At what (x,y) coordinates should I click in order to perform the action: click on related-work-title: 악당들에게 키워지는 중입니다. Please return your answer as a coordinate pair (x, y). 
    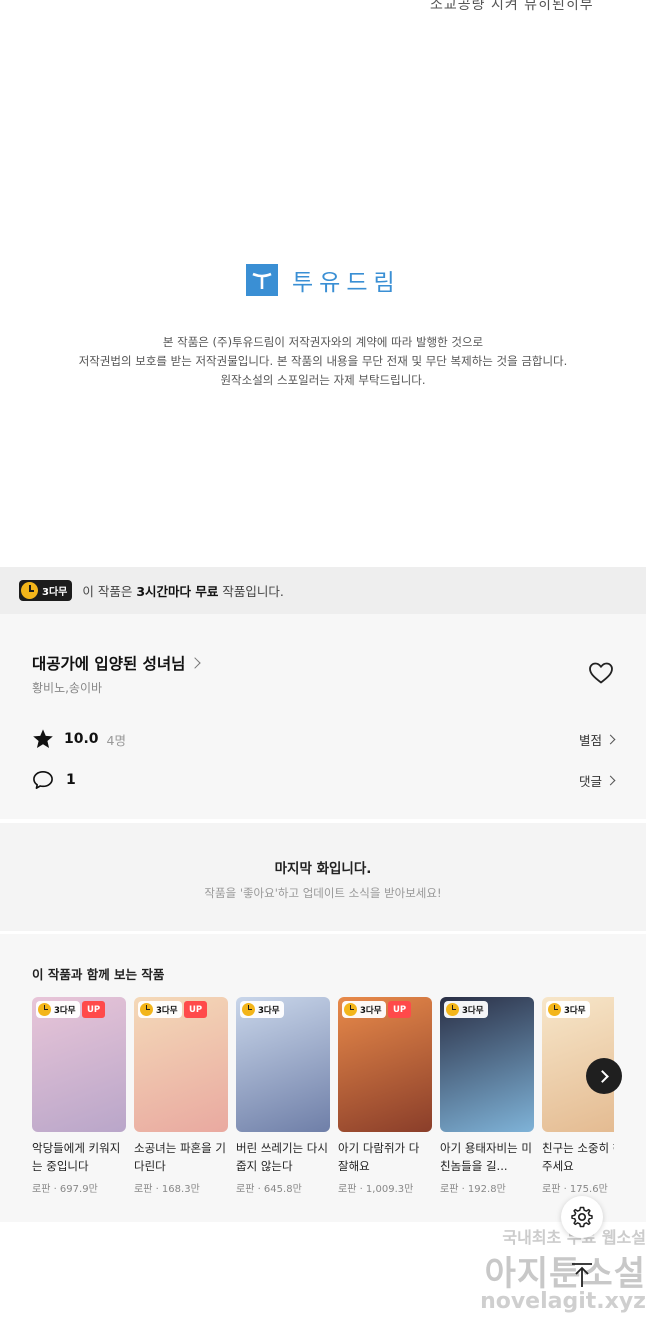
    Looking at the image, I should click on (76, 1157).